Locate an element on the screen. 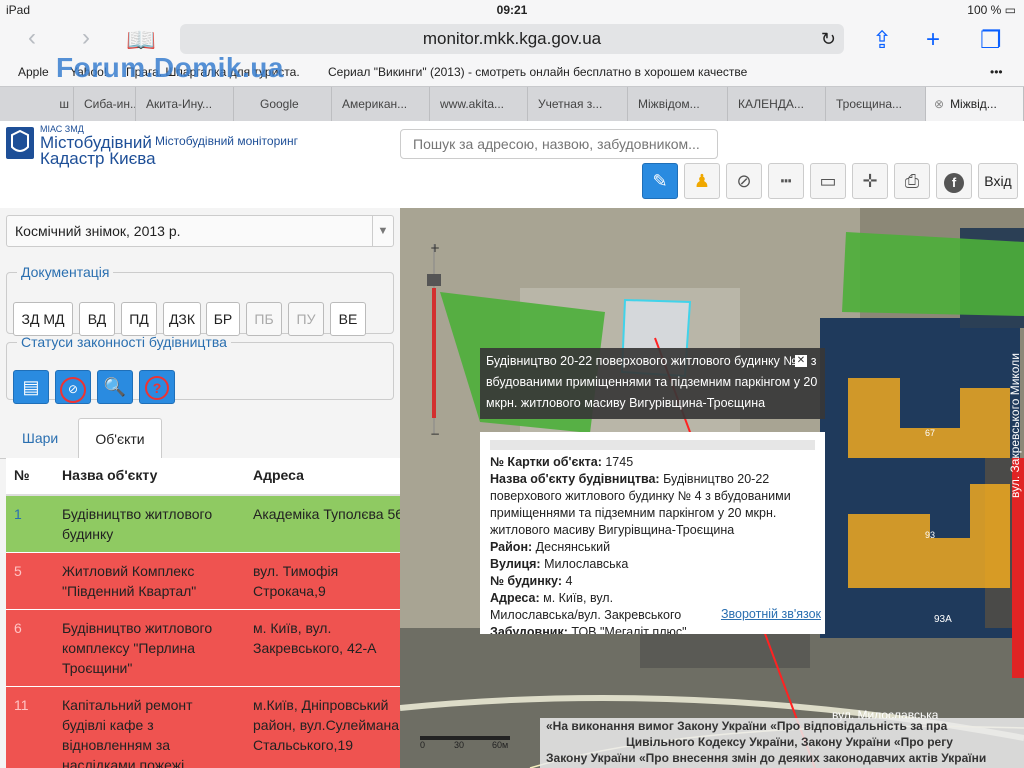 The image size is (1024, 768). objects-table-header: № Назва об'єкту Адреса is located at coordinates (203, 477).